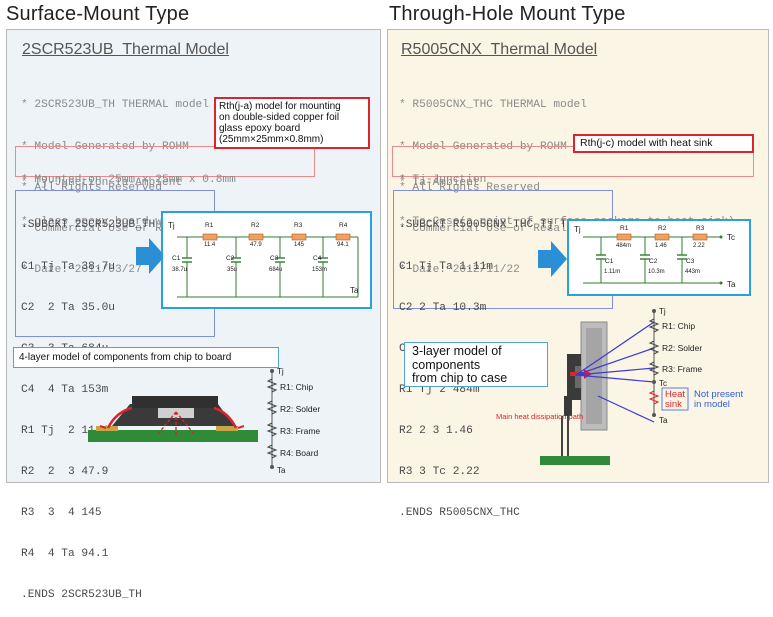  Describe the element at coordinates (612, 272) in the screenshot. I see `capacitor-value: 1.11m` at that location.